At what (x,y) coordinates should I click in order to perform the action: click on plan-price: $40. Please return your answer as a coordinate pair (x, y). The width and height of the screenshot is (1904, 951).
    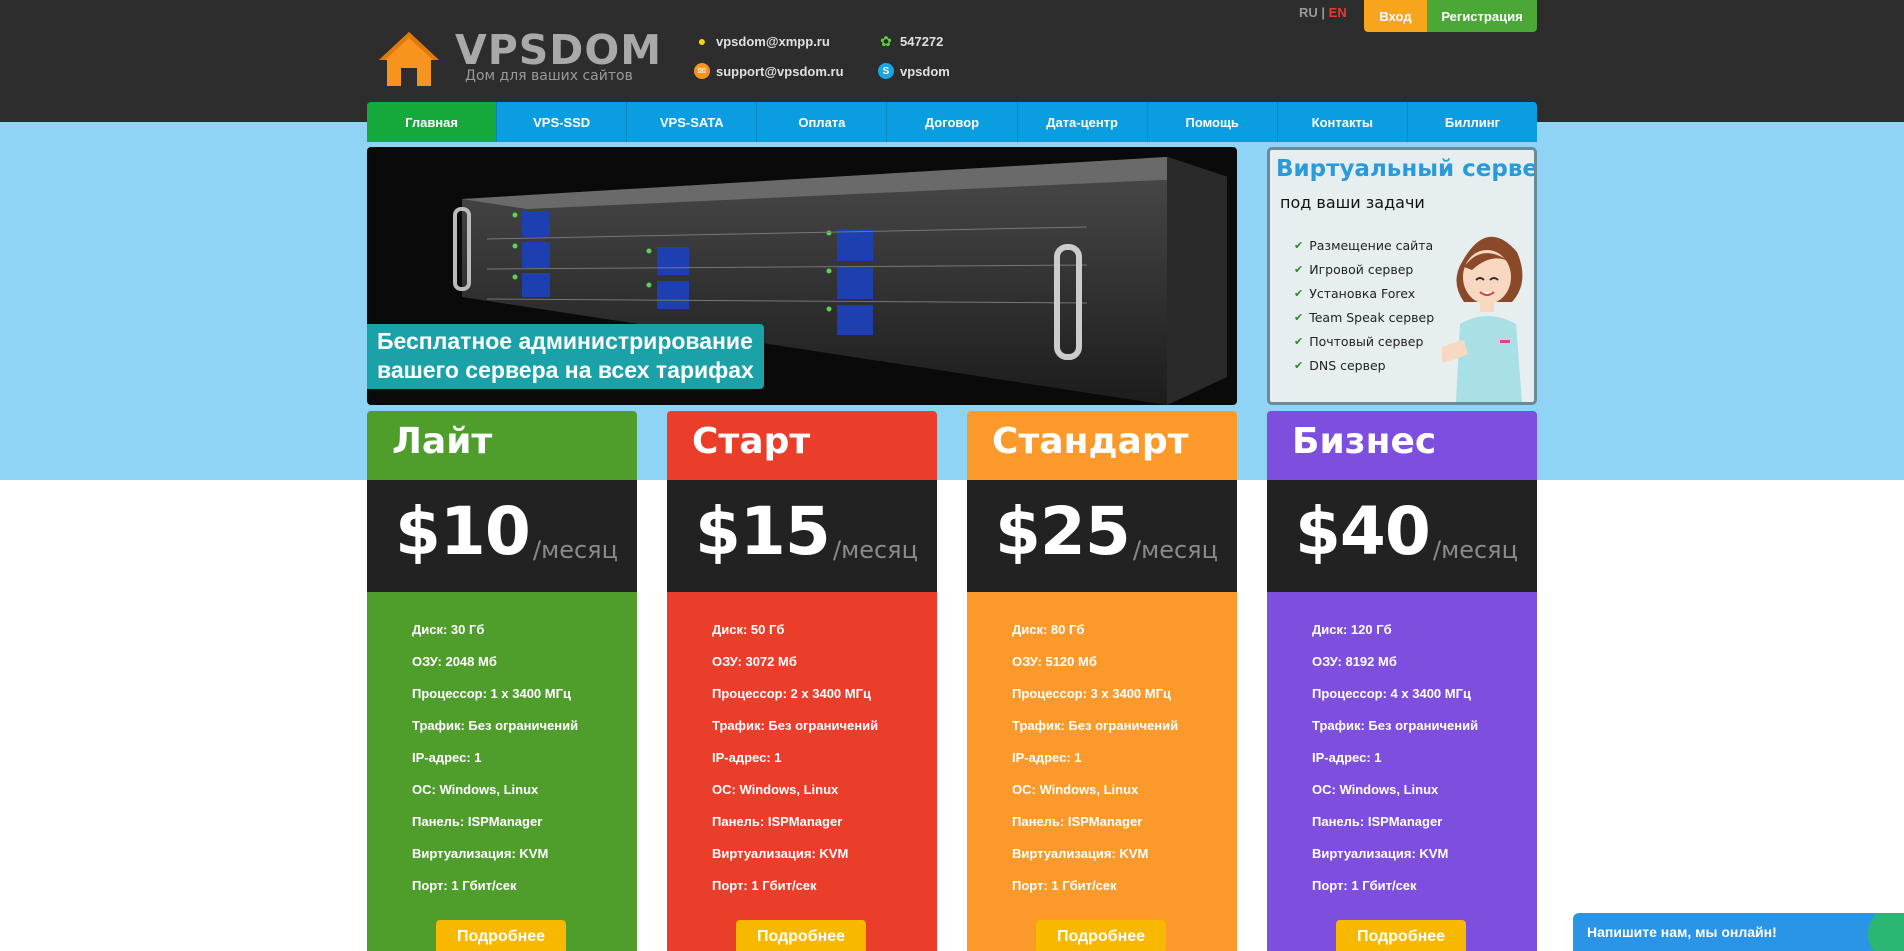
    Looking at the image, I should click on (1363, 531).